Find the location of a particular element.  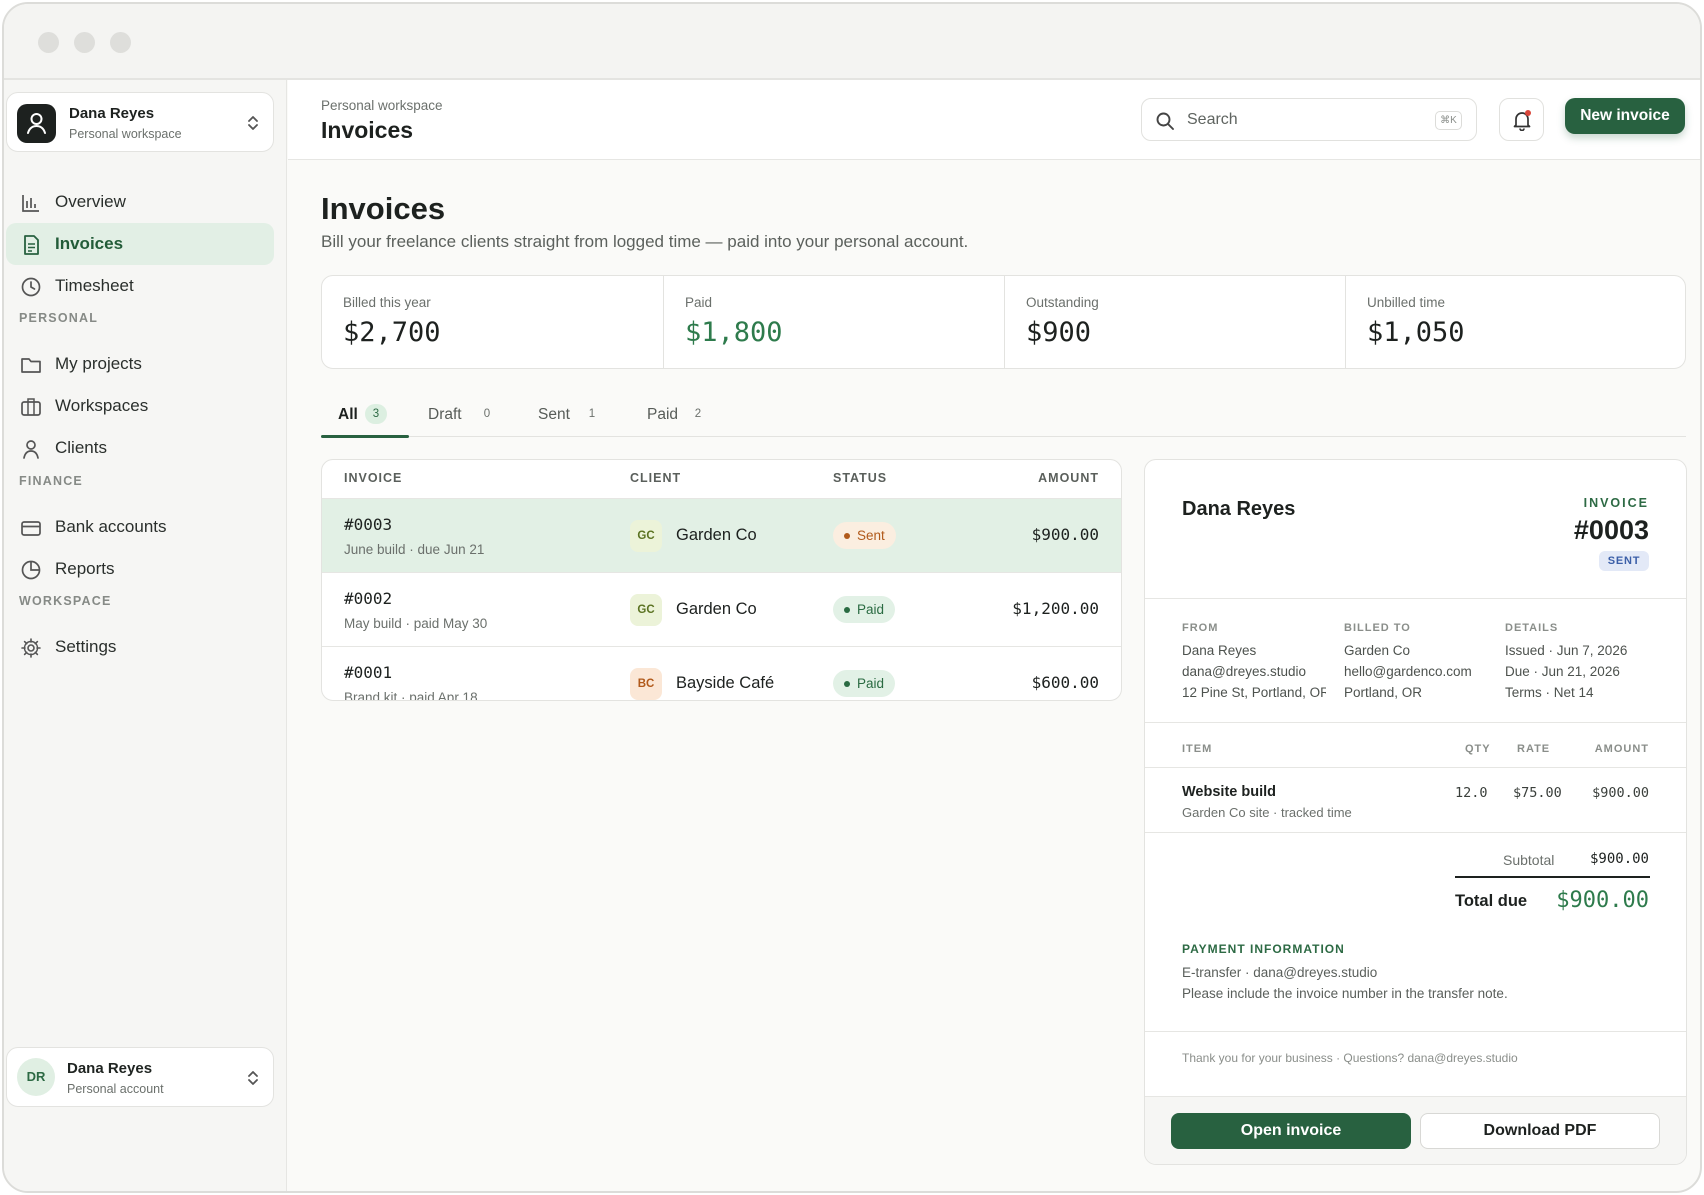

workspace-name: Dana Reyes is located at coordinates (112, 113).